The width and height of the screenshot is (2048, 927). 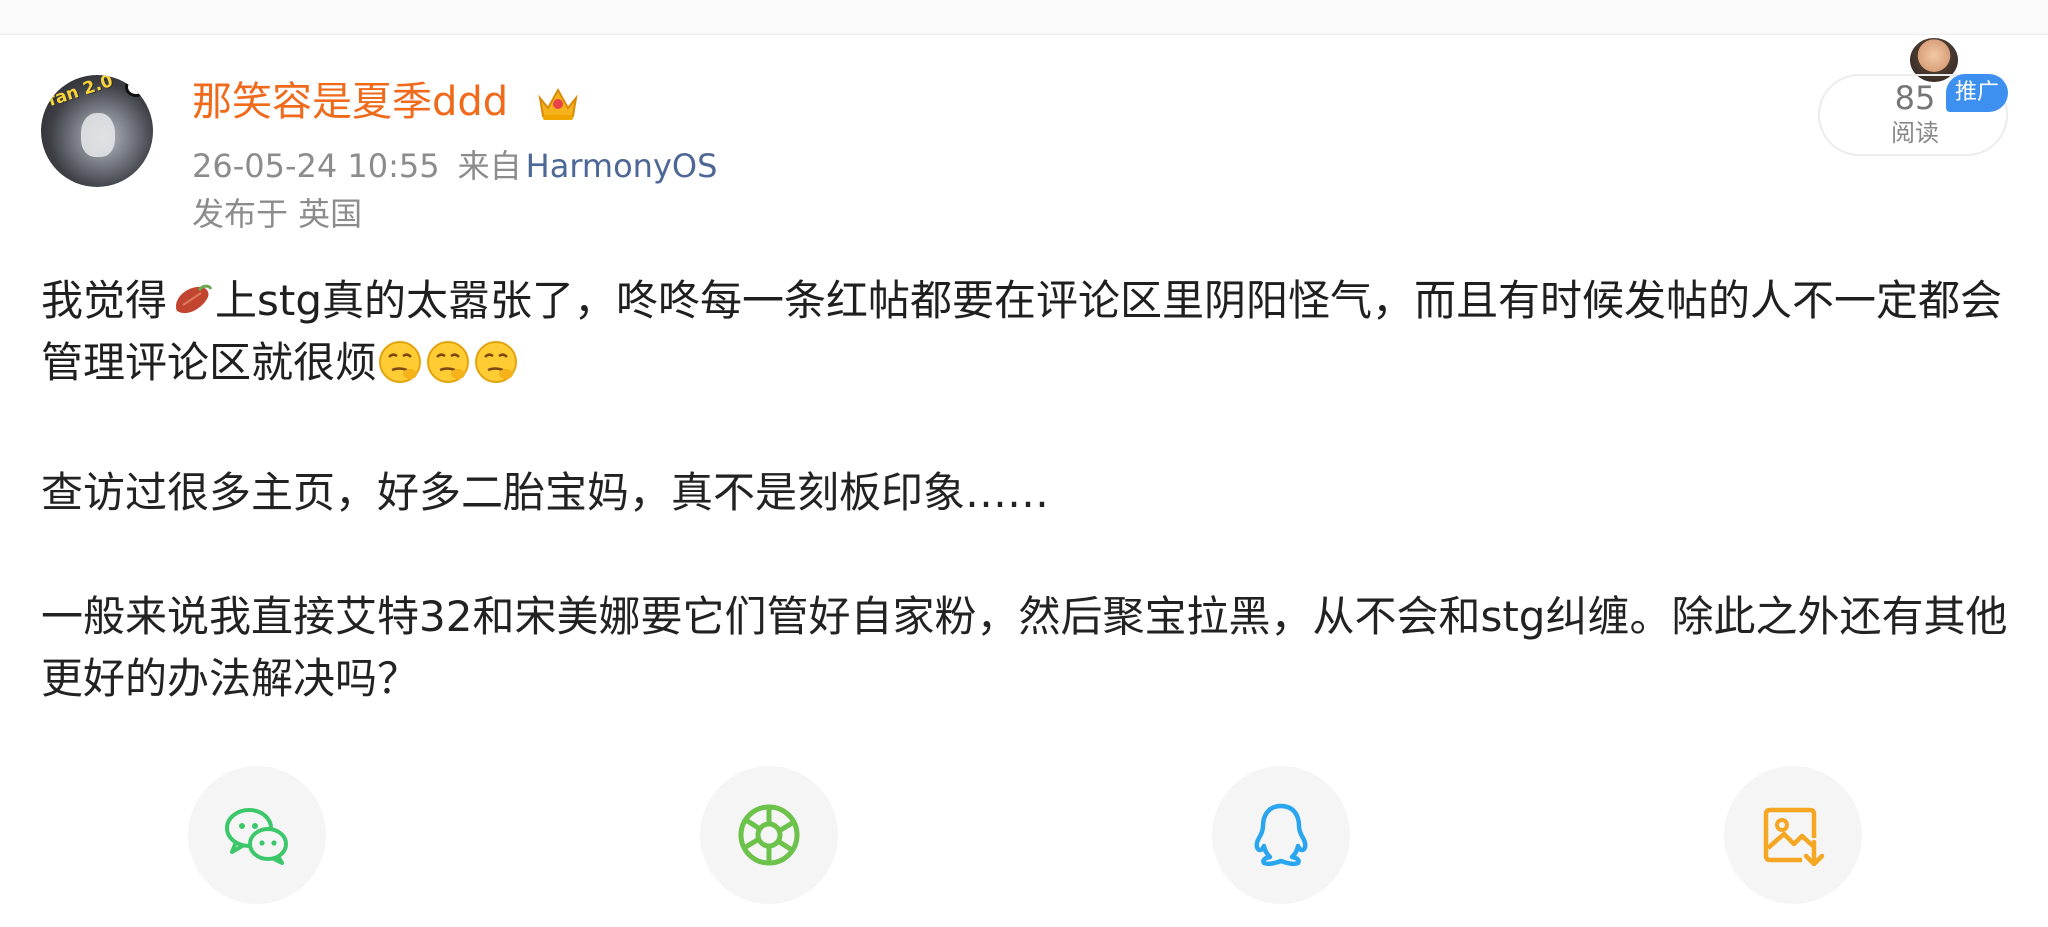 I want to click on share-qq-button, so click(x=1281, y=835).